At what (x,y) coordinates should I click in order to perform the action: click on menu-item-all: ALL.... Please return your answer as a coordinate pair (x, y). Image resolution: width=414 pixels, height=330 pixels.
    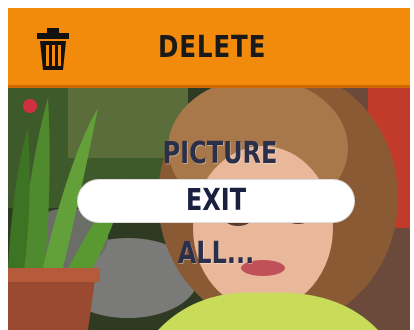
    Looking at the image, I should click on (216, 253).